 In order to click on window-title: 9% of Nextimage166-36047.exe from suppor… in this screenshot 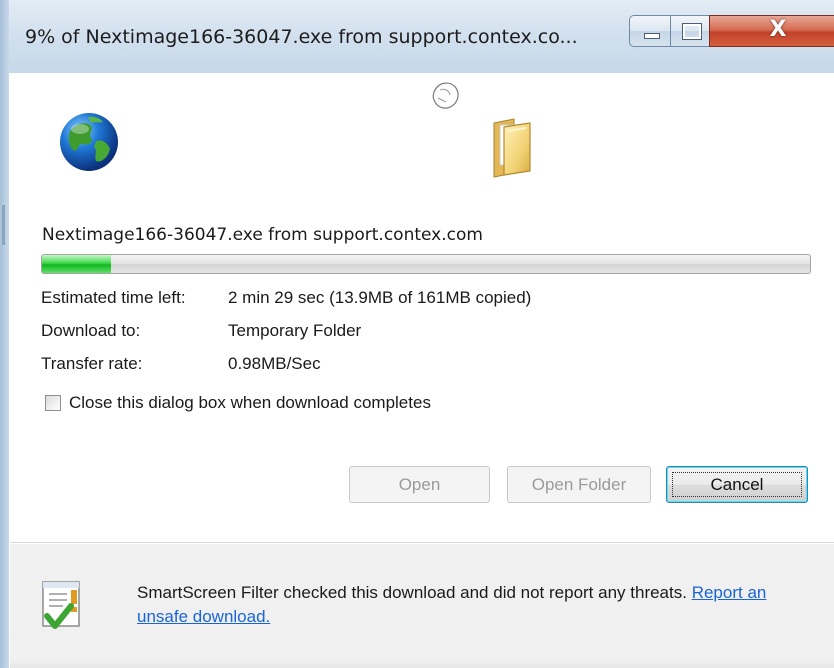, I will do `click(301, 37)`.